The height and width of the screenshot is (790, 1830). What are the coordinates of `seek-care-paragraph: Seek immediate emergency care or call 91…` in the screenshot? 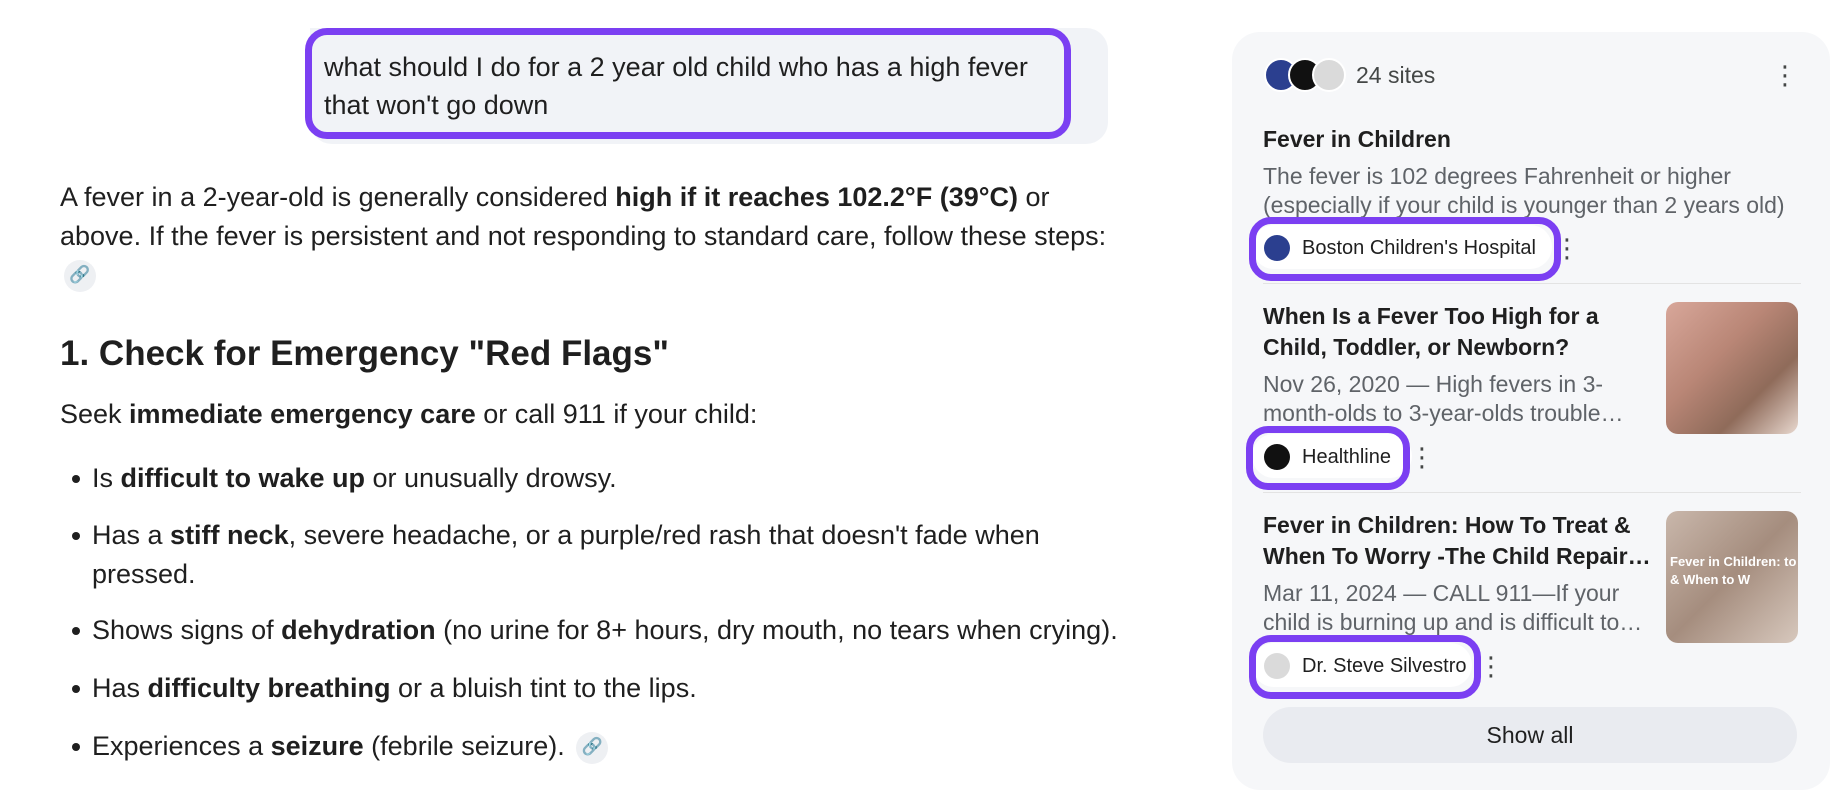 It's located at (409, 414).